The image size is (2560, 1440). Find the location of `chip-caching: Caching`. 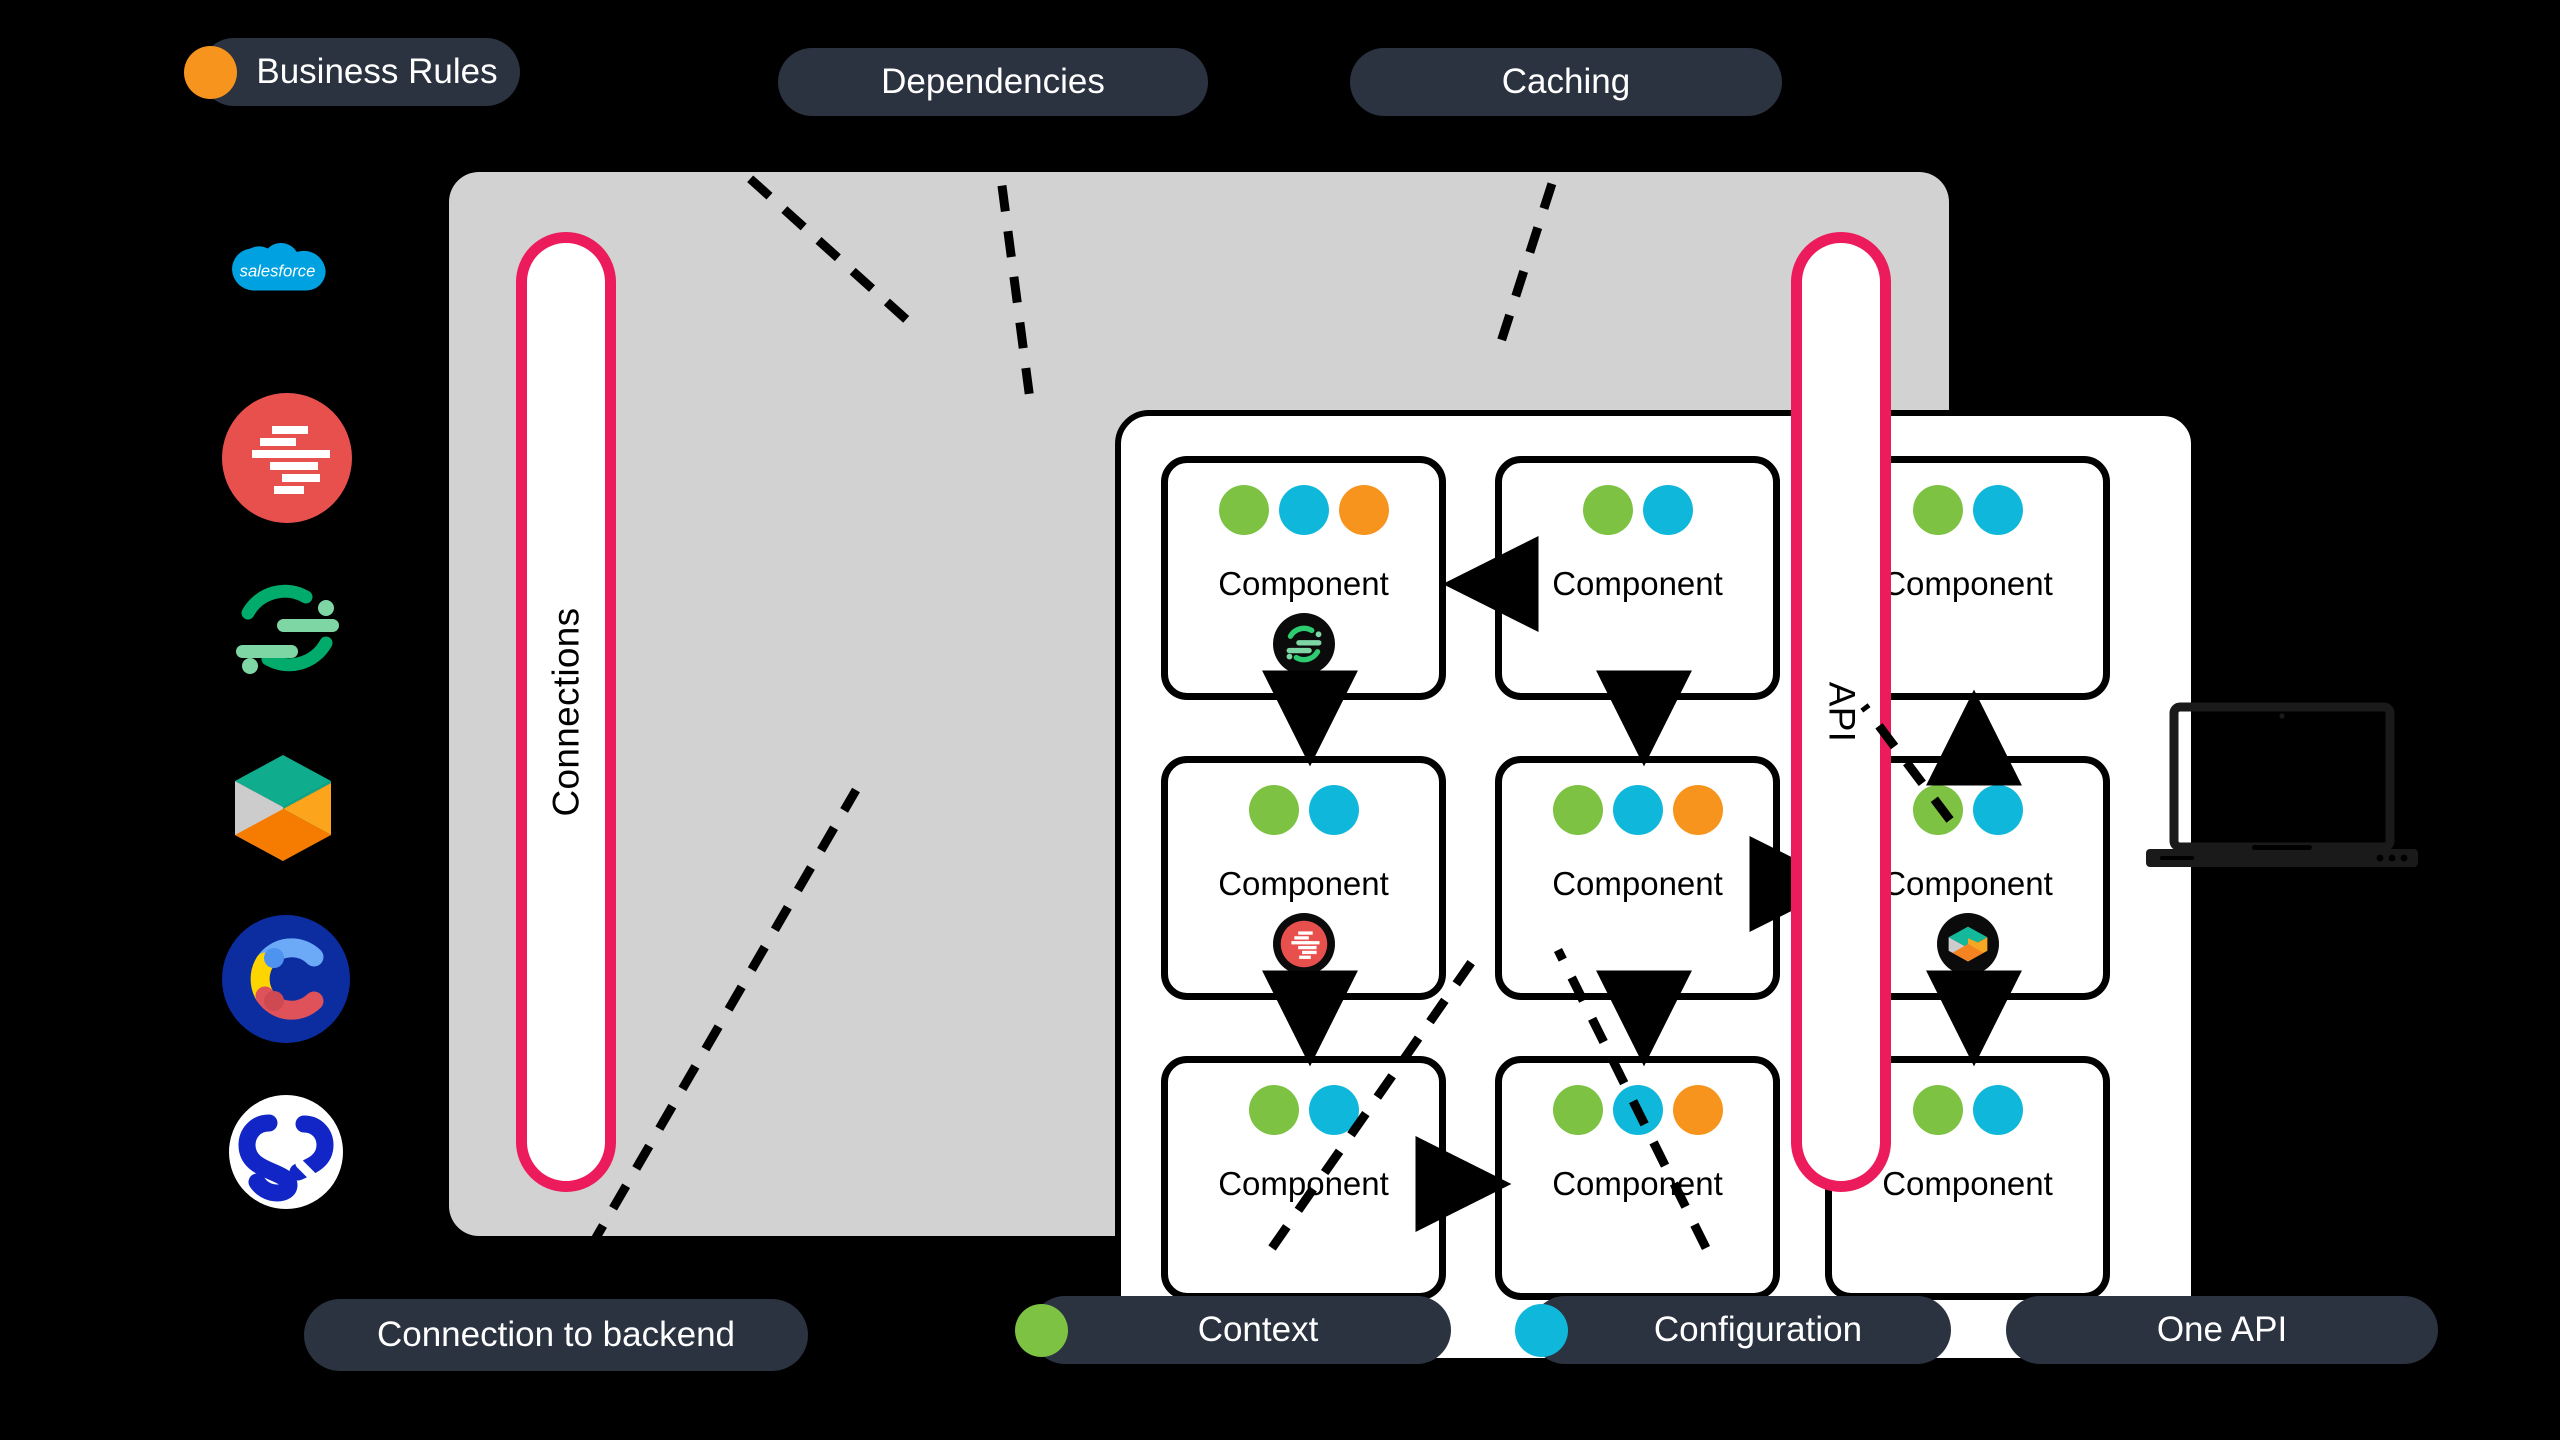

chip-caching: Caching is located at coordinates (1566, 82).